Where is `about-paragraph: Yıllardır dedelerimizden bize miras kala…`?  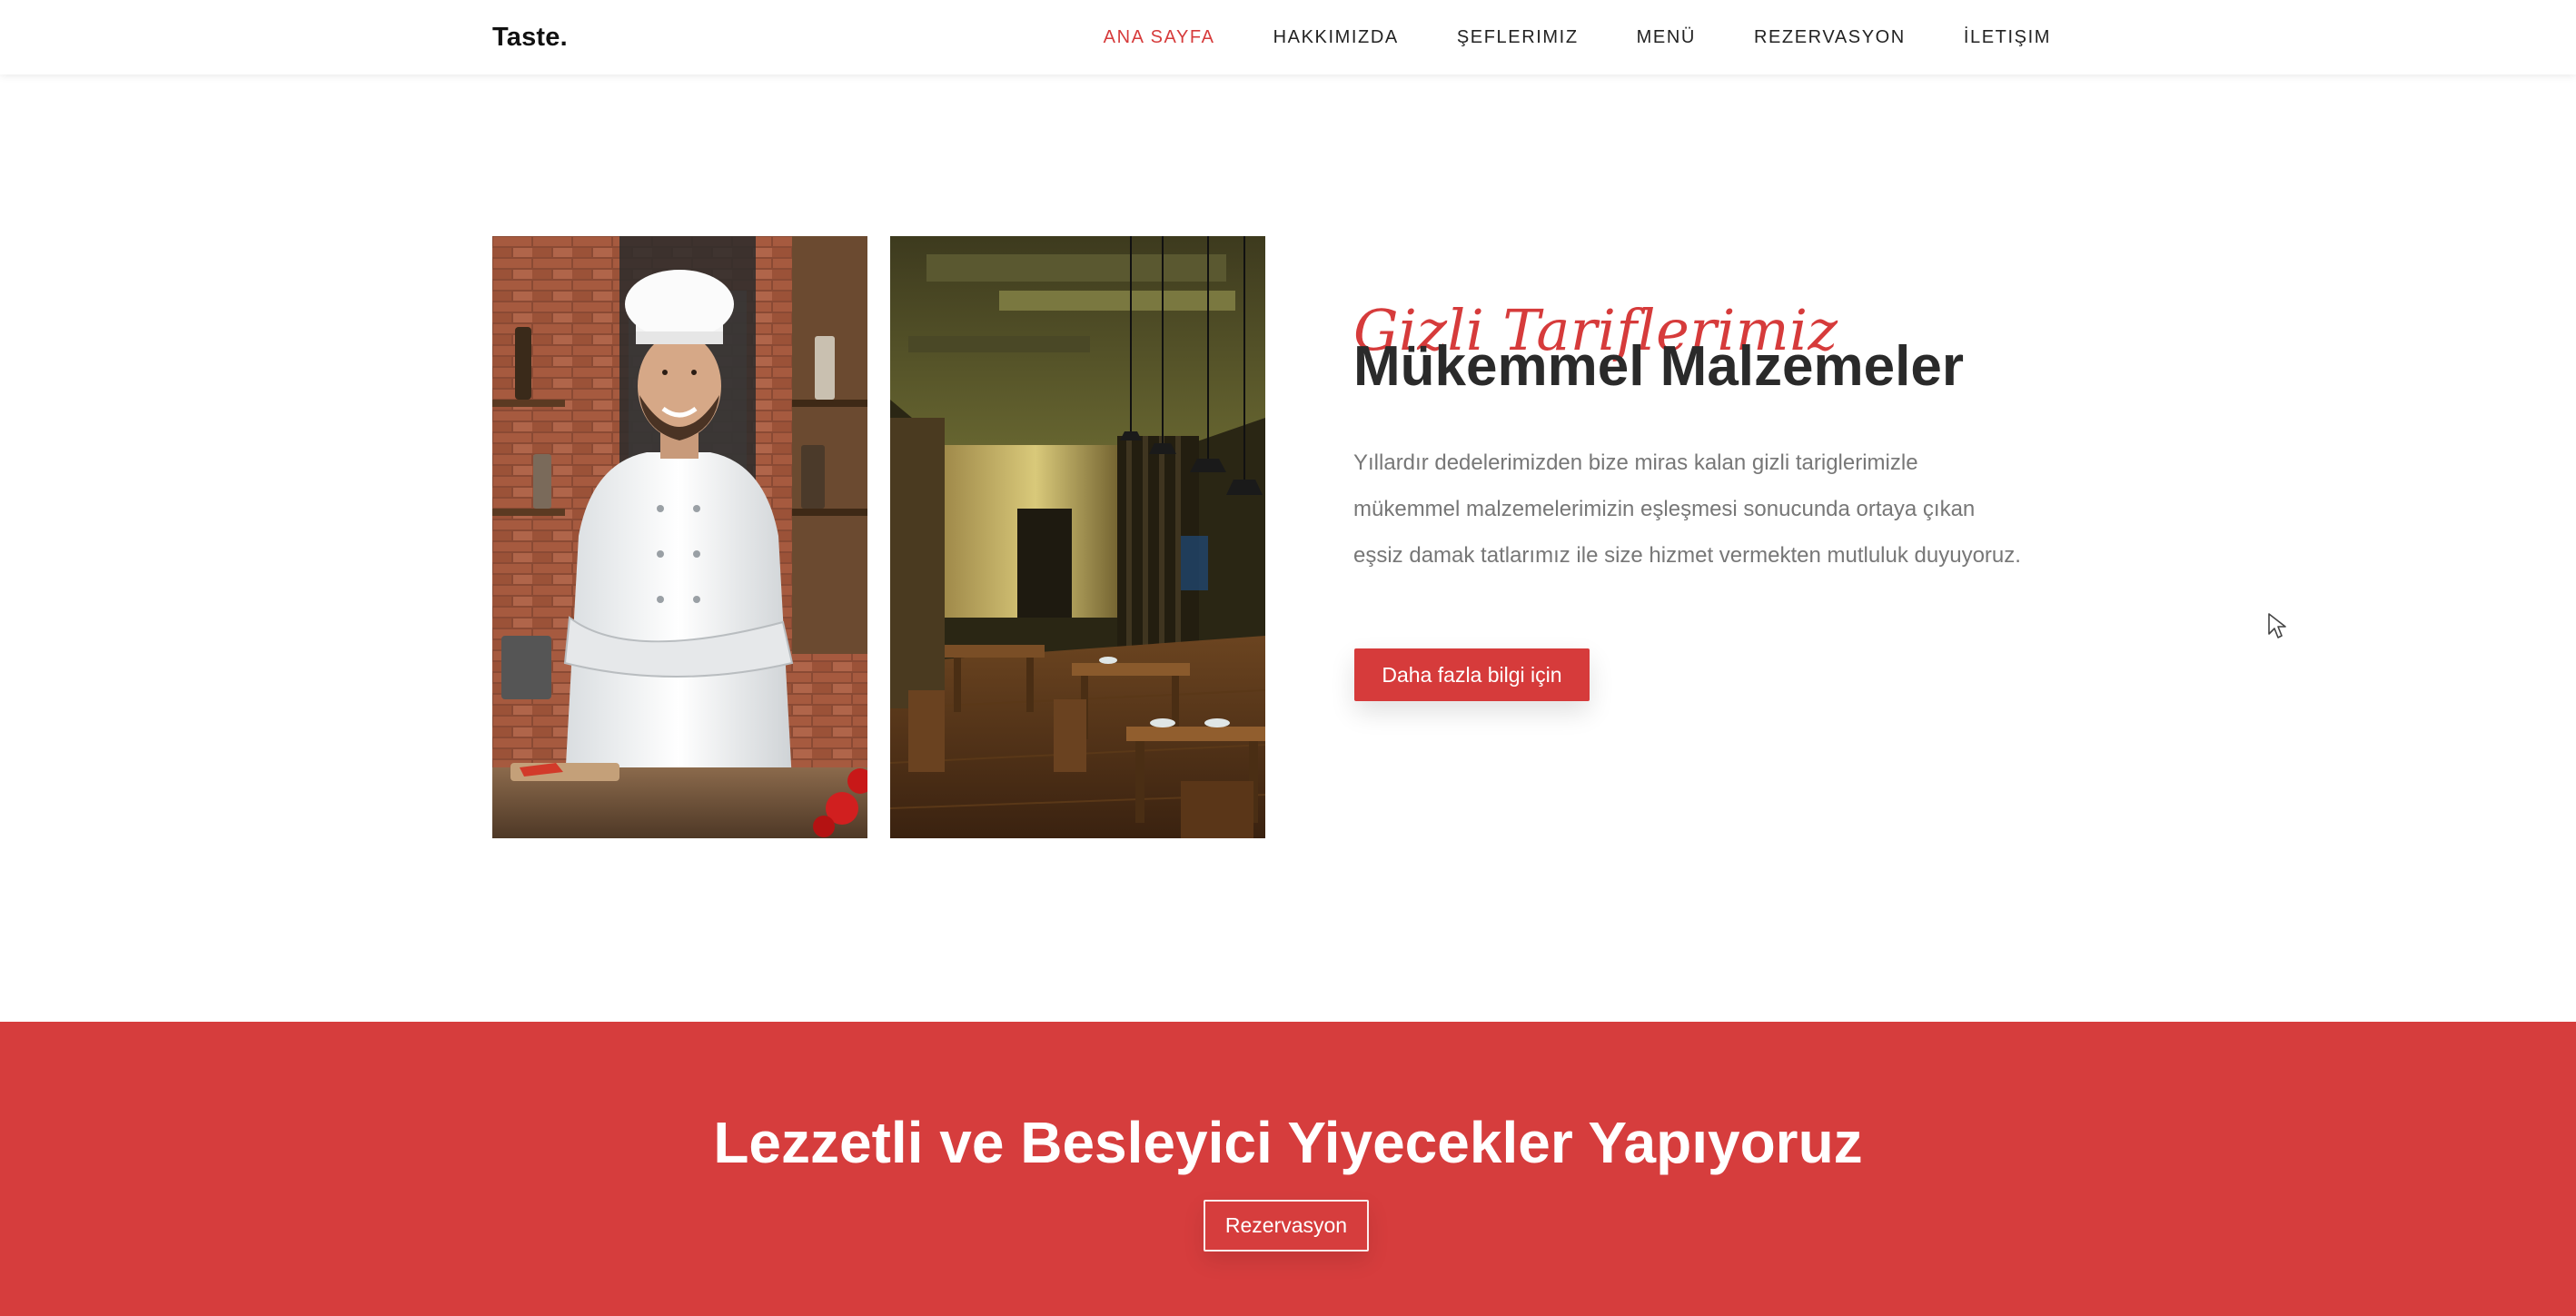
about-paragraph: Yıllardır dedelerimizden bize miras kala… is located at coordinates (1687, 509).